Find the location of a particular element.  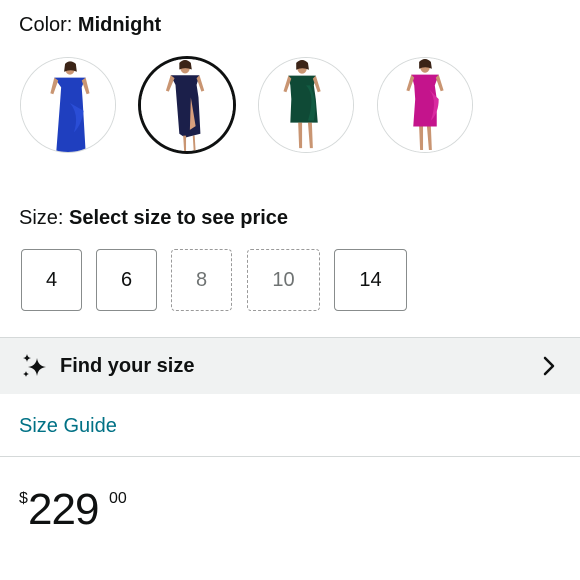

price-currency-symbol: $ is located at coordinates (23, 498).